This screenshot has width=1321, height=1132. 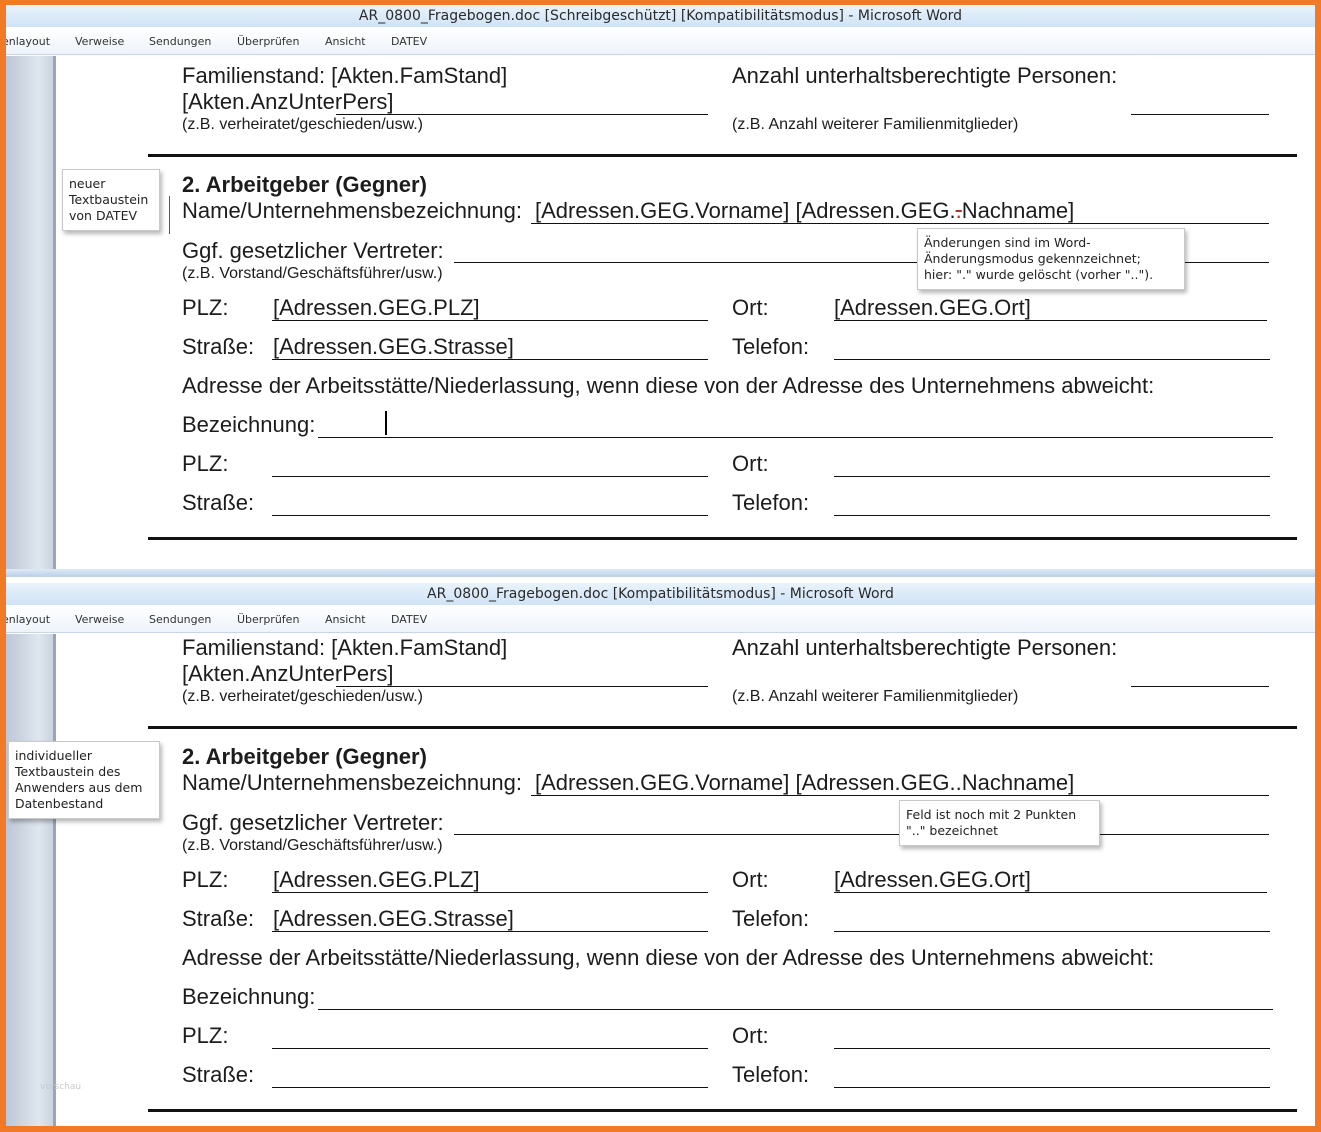 What do you see at coordinates (750, 879) in the screenshot?
I see `ort-label: Ort:` at bounding box center [750, 879].